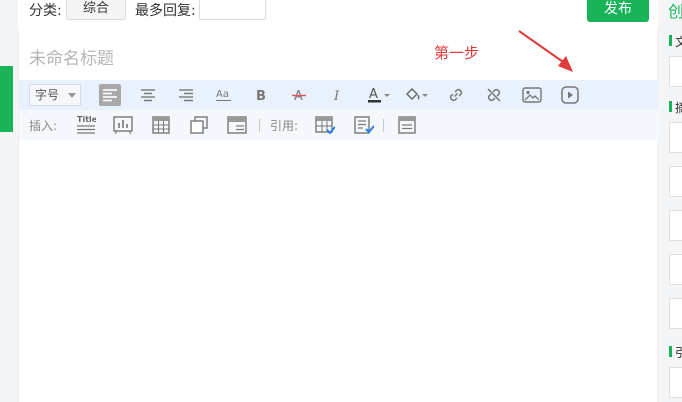 The image size is (682, 402). I want to click on right-panel: 创 文 摘 引, so click(670, 201).